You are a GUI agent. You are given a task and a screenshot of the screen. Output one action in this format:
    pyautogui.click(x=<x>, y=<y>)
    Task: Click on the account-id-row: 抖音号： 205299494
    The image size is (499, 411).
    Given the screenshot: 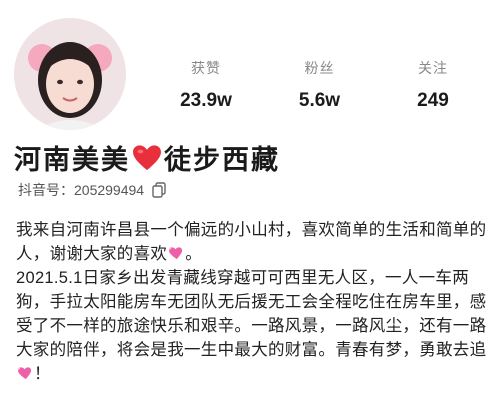 What is the action you would take?
    pyautogui.click(x=92, y=190)
    